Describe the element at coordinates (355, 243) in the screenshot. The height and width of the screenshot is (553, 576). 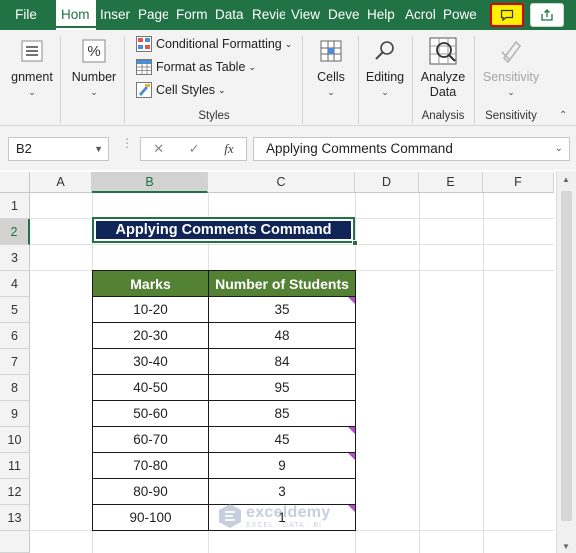
I see `fill-handle` at that location.